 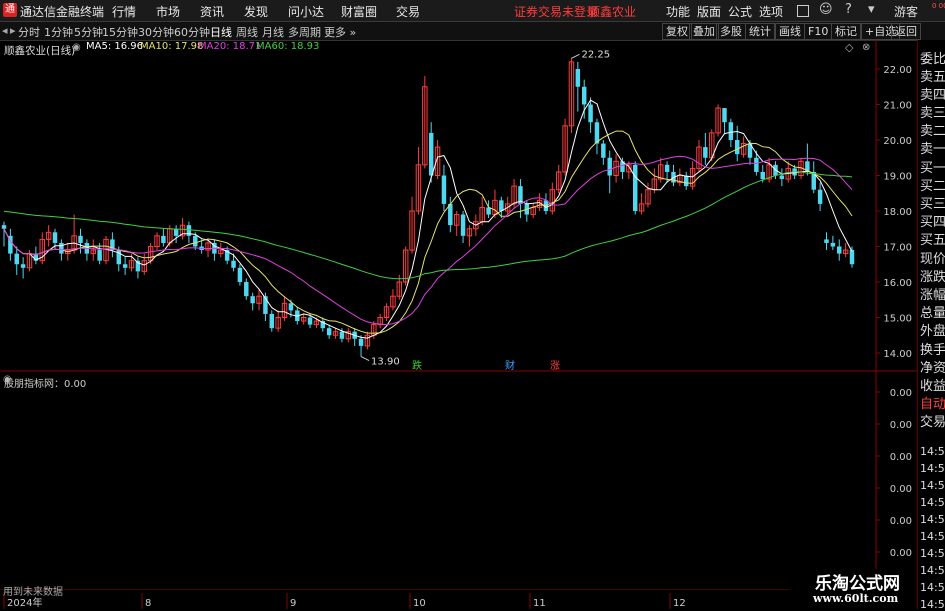 I want to click on watermark-url: www.60lt.com, so click(x=856, y=598).